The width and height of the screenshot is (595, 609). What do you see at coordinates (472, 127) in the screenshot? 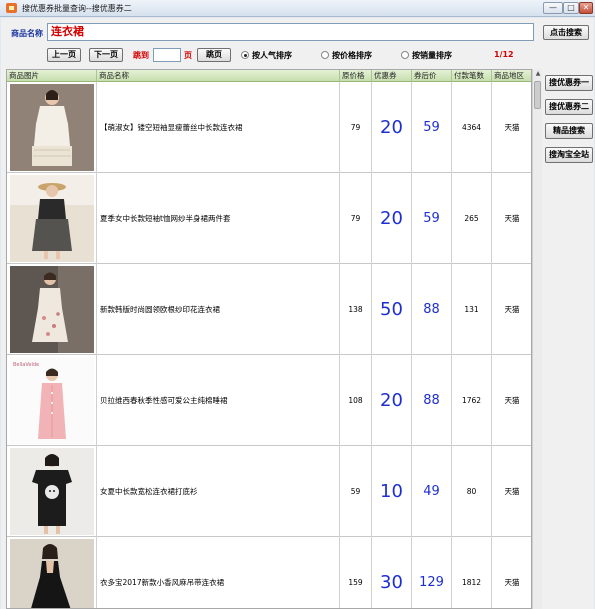
I see `payment-count: 4364` at bounding box center [472, 127].